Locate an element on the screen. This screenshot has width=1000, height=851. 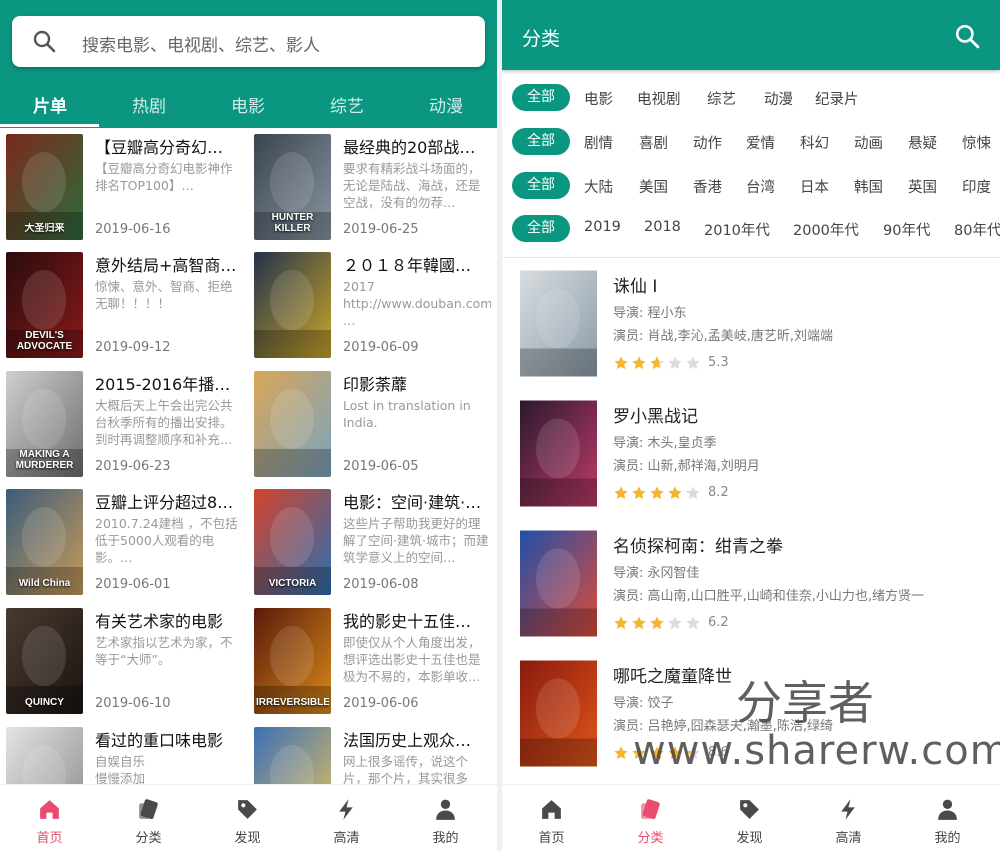
tab-variety: 综艺 is located at coordinates (347, 104).